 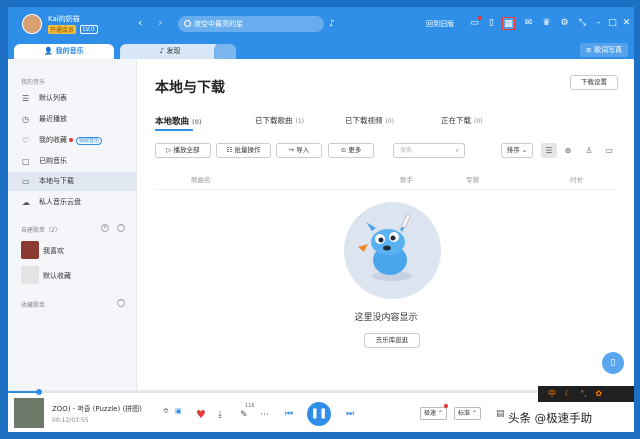 What do you see at coordinates (517, 150) in the screenshot?
I see `sort-dropdown: 排序 ⌄` at bounding box center [517, 150].